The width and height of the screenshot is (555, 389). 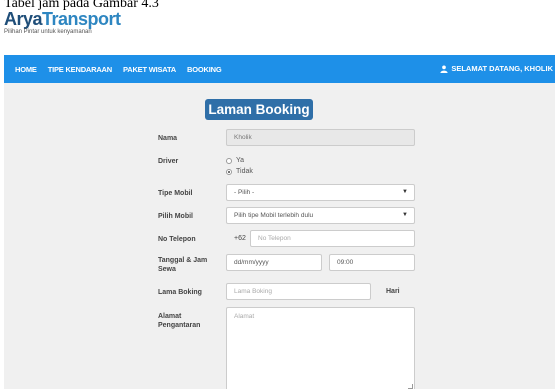 I want to click on tipe-mobil-label: Tipe Mobil, so click(x=175, y=193).